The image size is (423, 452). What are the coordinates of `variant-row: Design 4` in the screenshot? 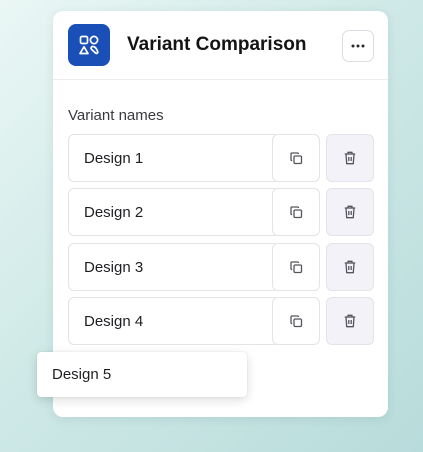 It's located at (221, 321).